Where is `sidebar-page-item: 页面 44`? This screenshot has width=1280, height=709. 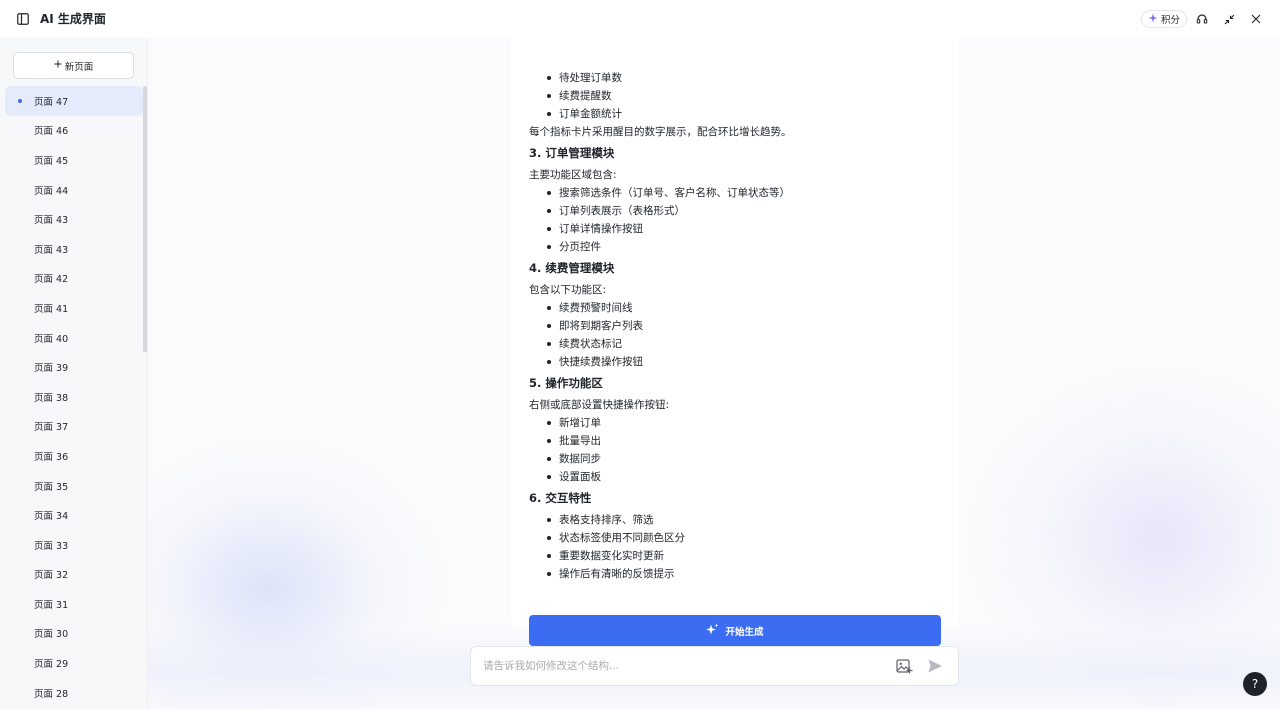
sidebar-page-item: 页面 44 is located at coordinates (74, 190).